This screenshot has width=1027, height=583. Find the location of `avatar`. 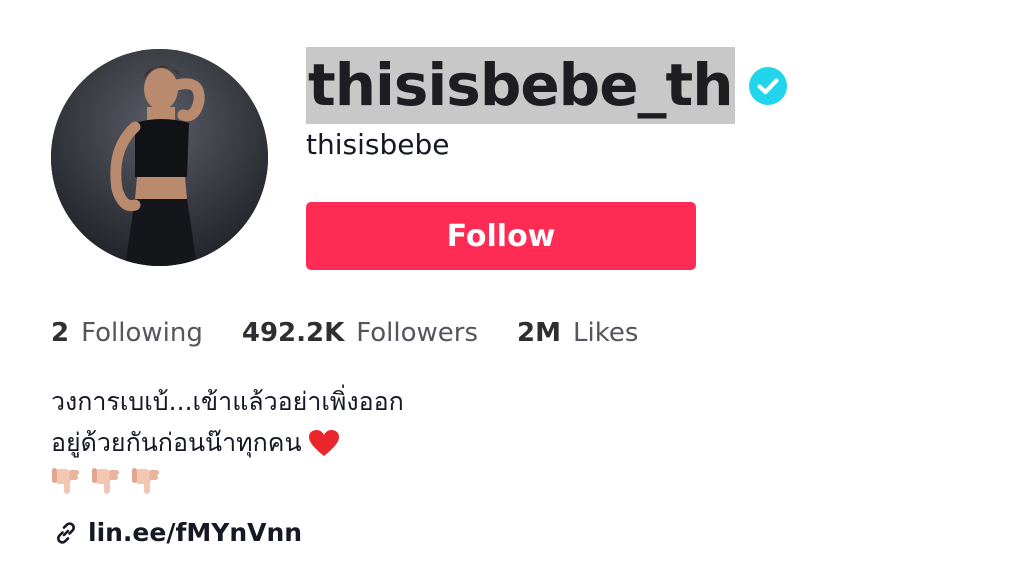

avatar is located at coordinates (159, 157).